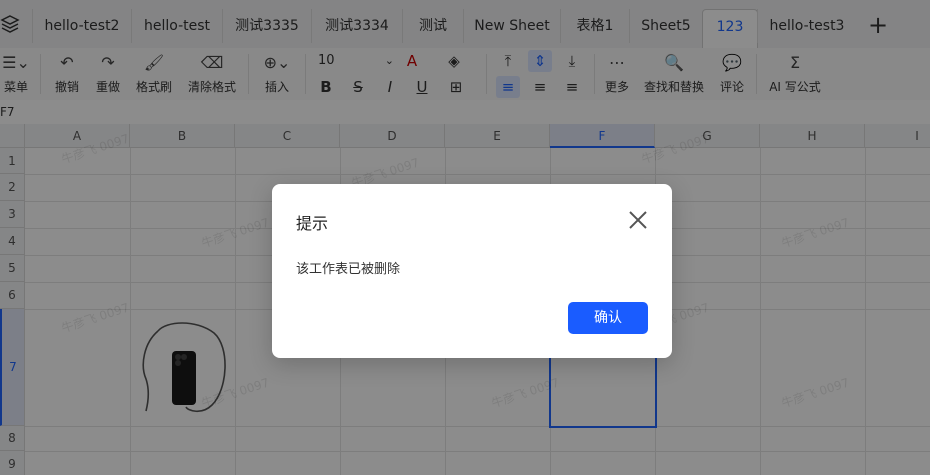 The image size is (930, 475). What do you see at coordinates (638, 220) in the screenshot?
I see `close-icon` at bounding box center [638, 220].